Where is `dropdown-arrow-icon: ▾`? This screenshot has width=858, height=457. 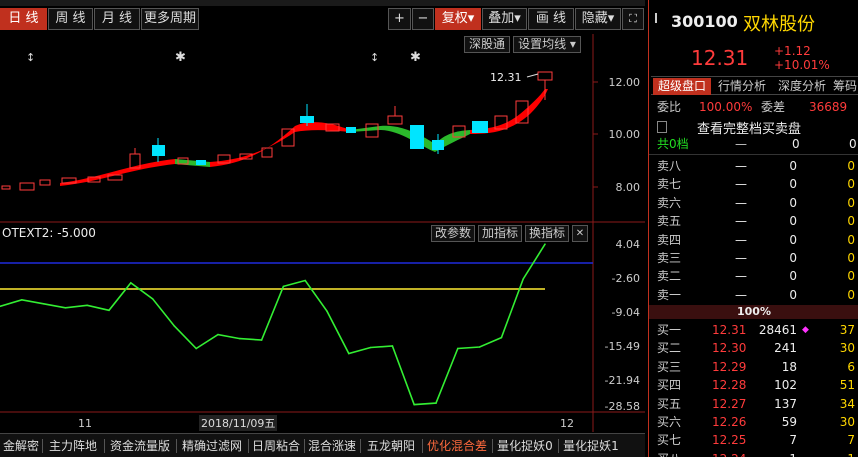 dropdown-arrow-icon: ▾ is located at coordinates (571, 44).